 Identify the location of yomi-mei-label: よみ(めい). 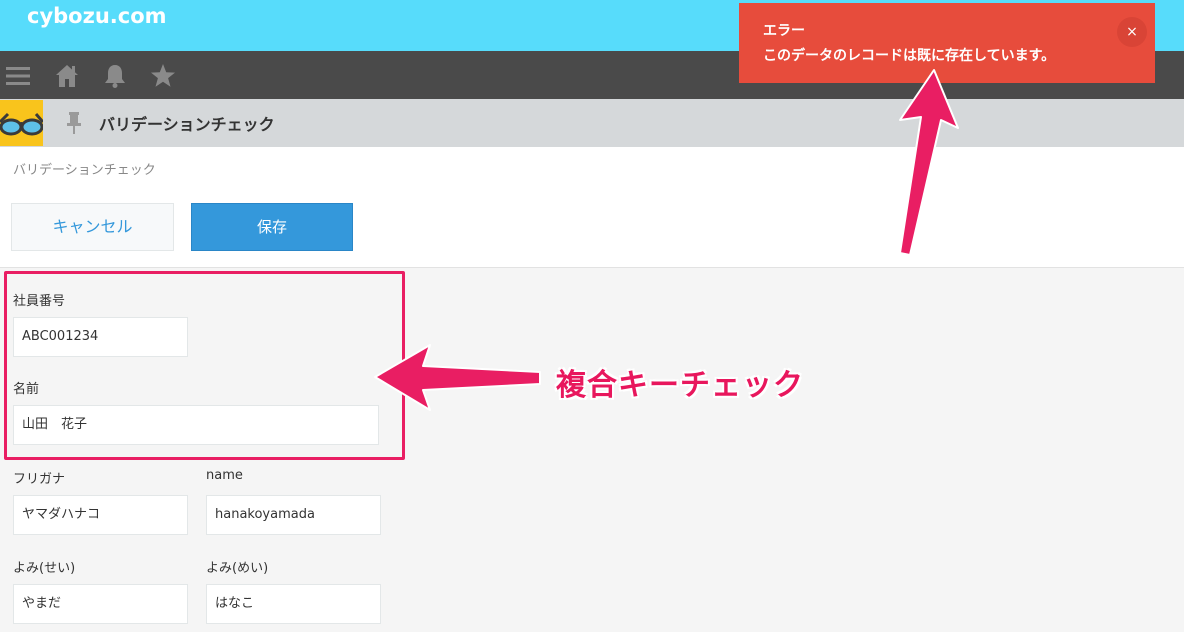
(237, 568).